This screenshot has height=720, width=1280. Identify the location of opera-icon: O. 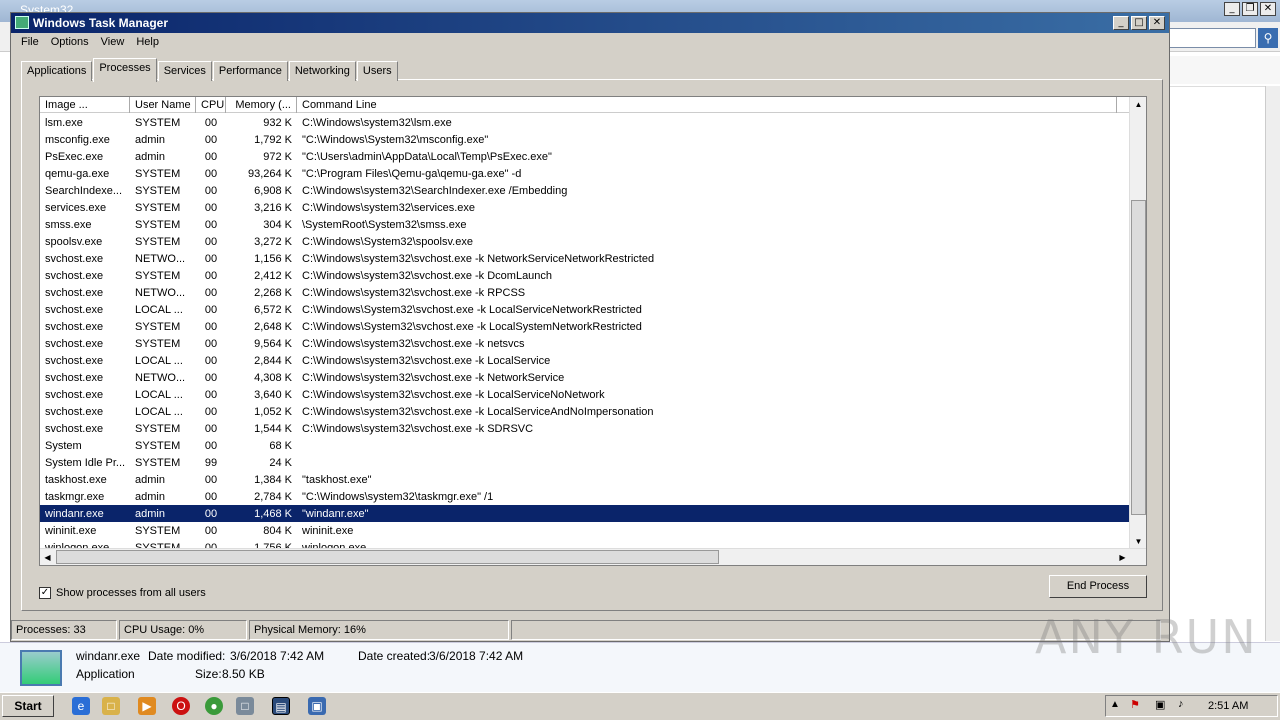
(181, 706).